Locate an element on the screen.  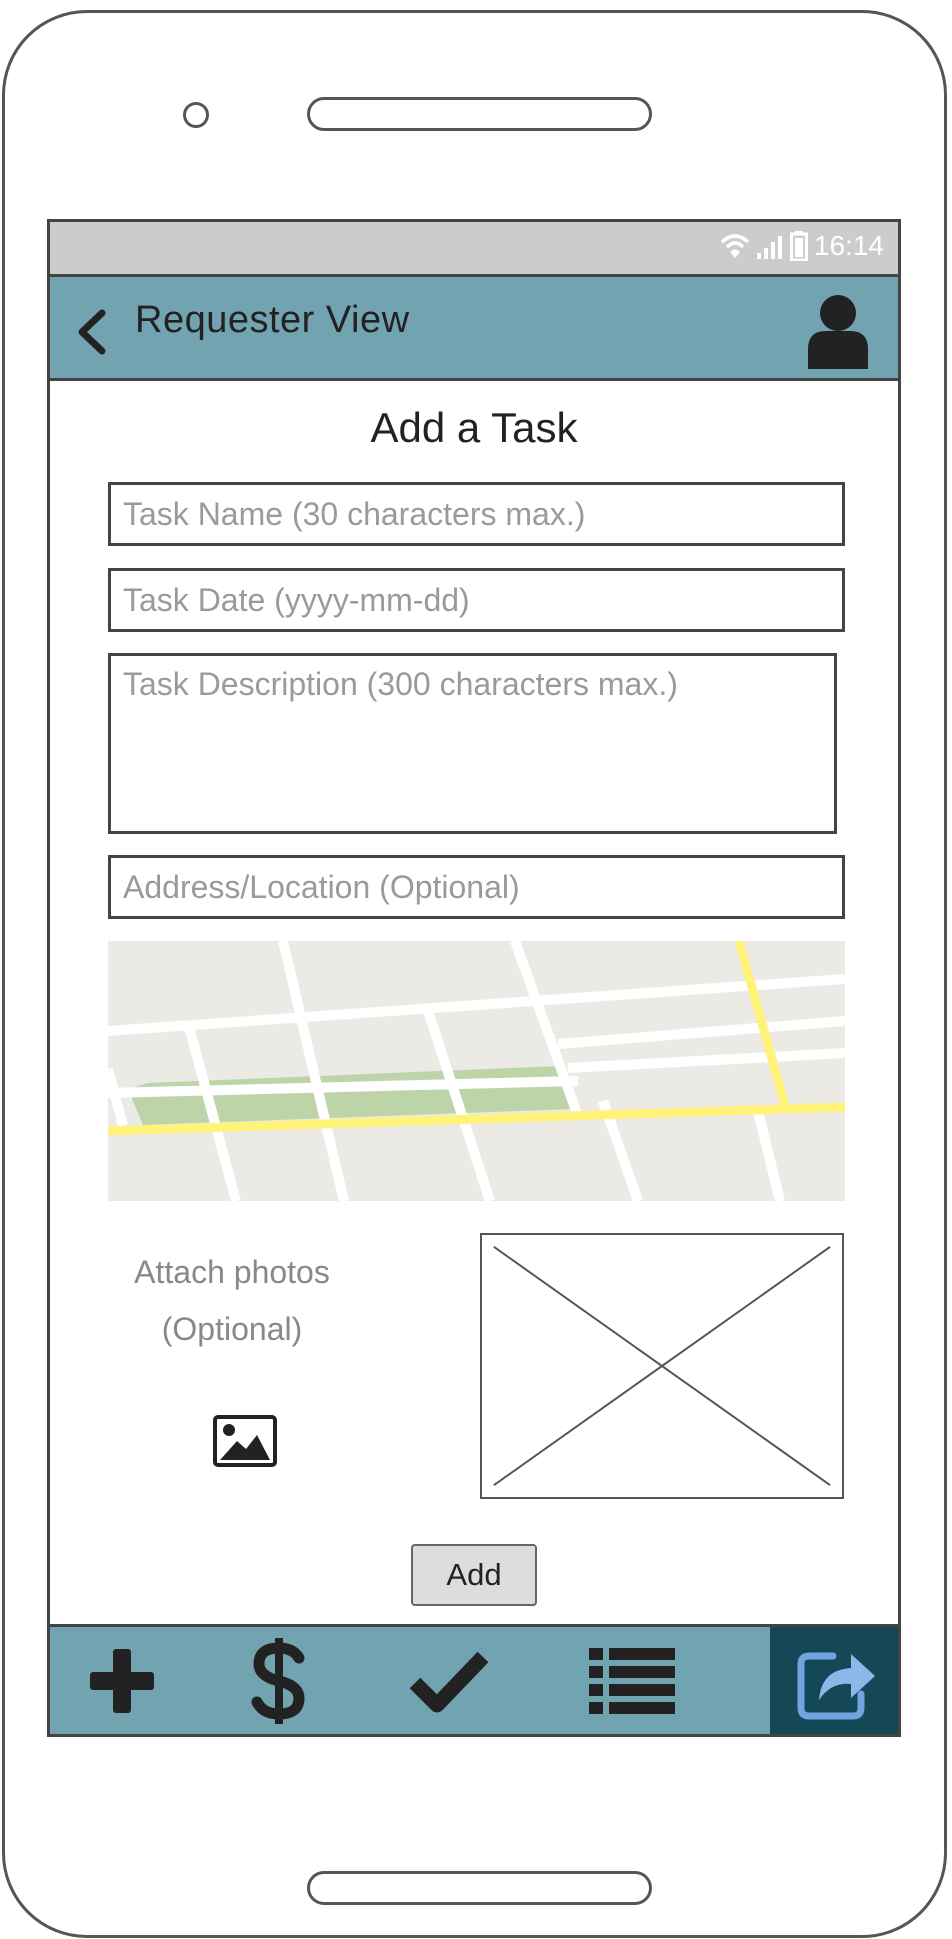
nav-share is located at coordinates (834, 1680).